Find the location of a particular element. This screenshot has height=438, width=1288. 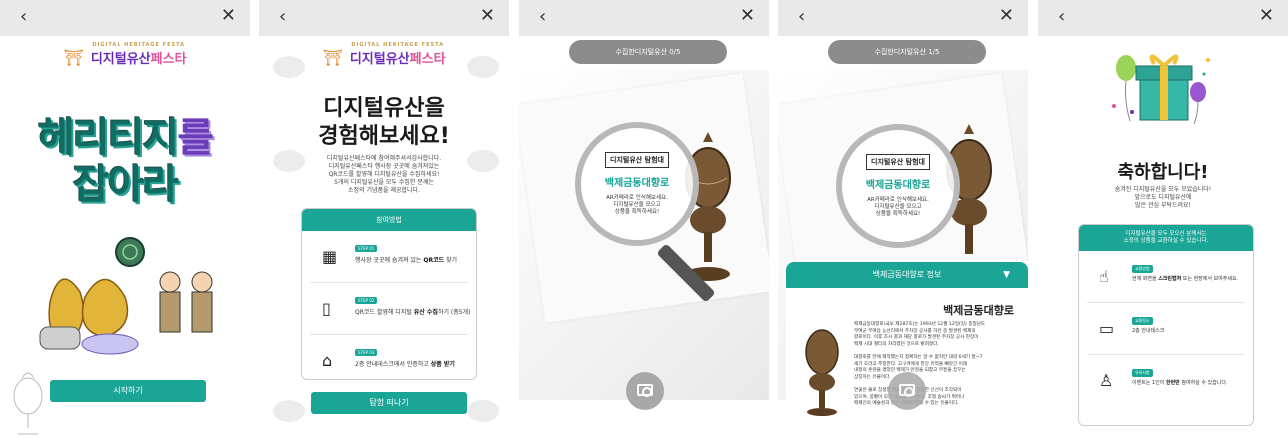

step-text: QR코드 촬영해 디지털 유산 수집하기 (총5개) is located at coordinates (413, 312).